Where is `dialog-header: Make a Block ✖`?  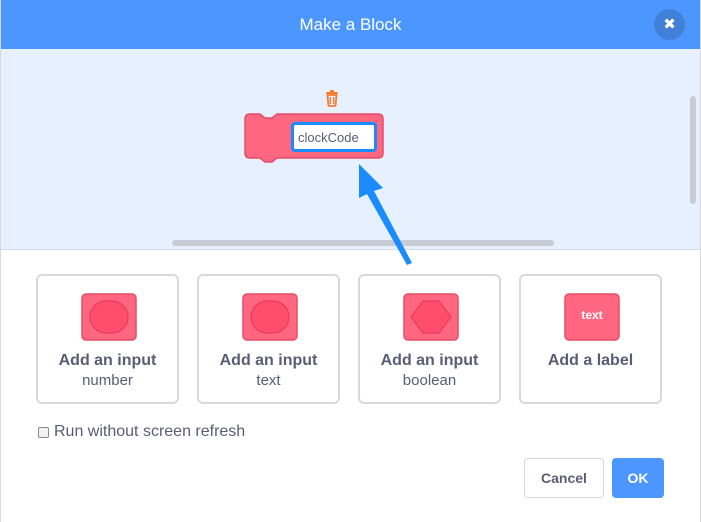 dialog-header: Make a Block ✖ is located at coordinates (350, 24).